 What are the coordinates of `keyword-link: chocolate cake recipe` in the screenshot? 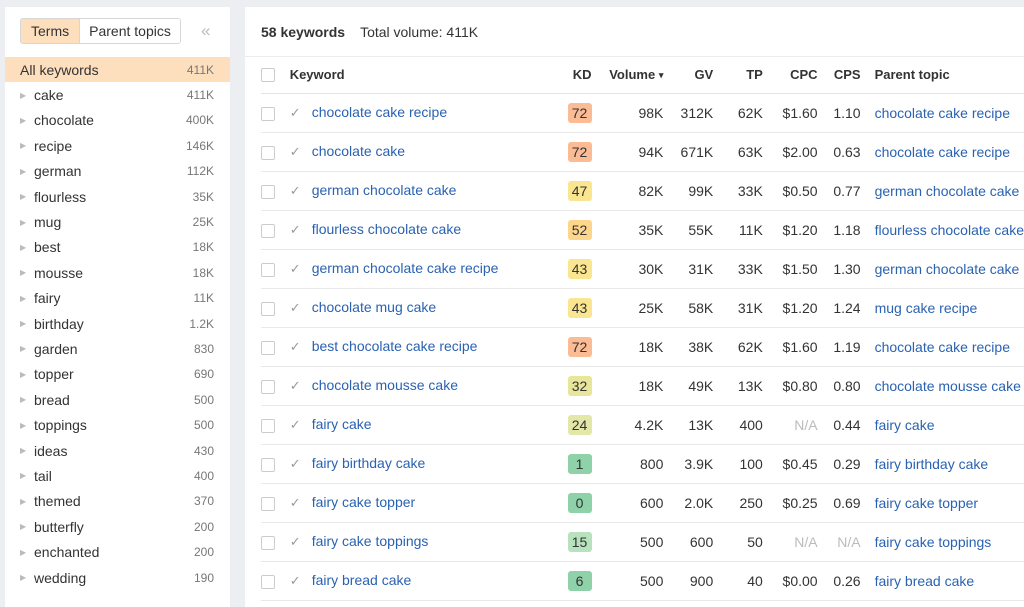 It's located at (379, 112).